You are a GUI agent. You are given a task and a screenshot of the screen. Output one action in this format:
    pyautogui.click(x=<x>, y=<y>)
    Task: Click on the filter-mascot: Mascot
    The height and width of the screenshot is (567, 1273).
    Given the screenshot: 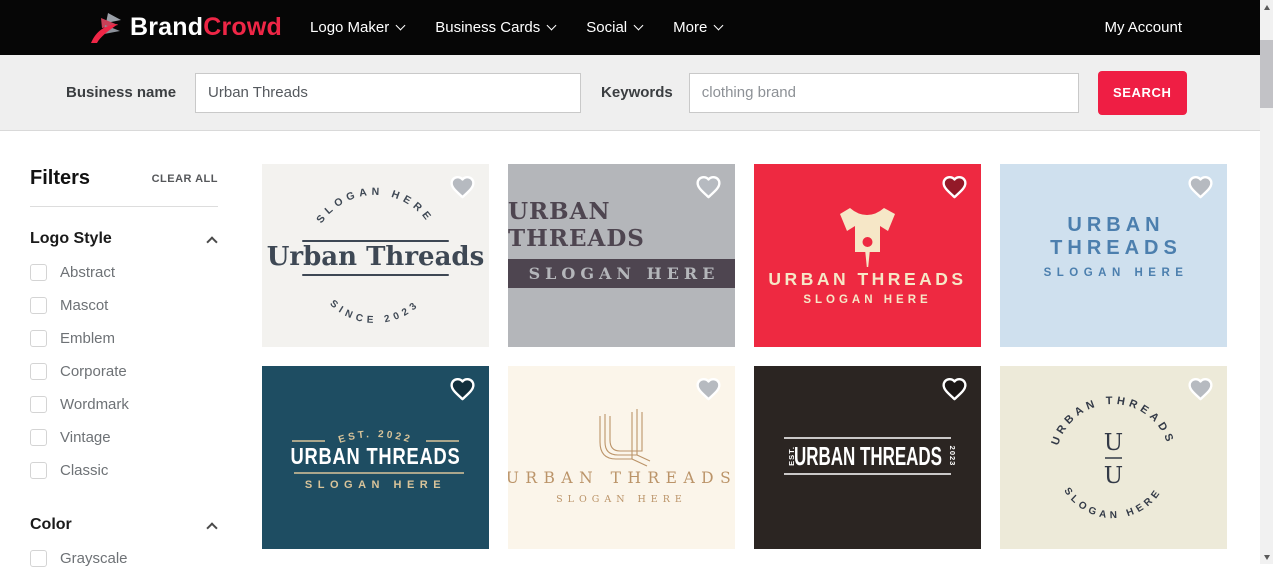 What is the action you would take?
    pyautogui.click(x=124, y=305)
    